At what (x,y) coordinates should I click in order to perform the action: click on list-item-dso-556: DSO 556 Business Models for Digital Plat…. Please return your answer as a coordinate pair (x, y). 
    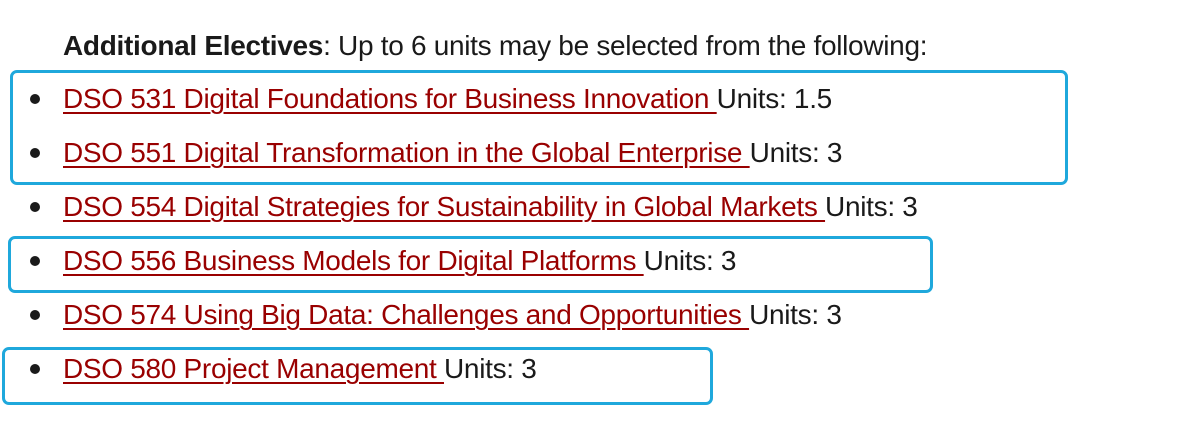
    Looking at the image, I should click on (590, 261).